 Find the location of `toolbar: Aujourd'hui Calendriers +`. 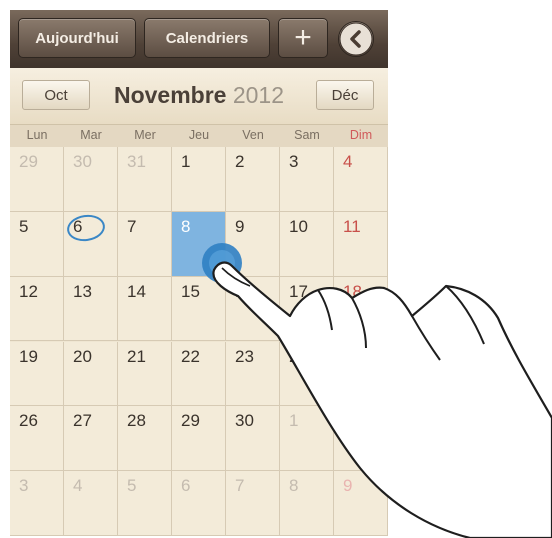

toolbar: Aujourd'hui Calendriers + is located at coordinates (199, 39).